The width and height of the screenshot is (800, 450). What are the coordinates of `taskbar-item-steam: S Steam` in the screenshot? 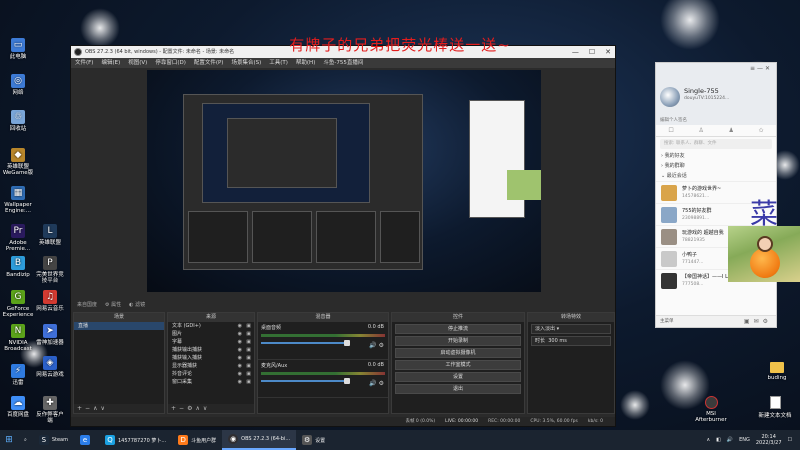 It's located at (53, 440).